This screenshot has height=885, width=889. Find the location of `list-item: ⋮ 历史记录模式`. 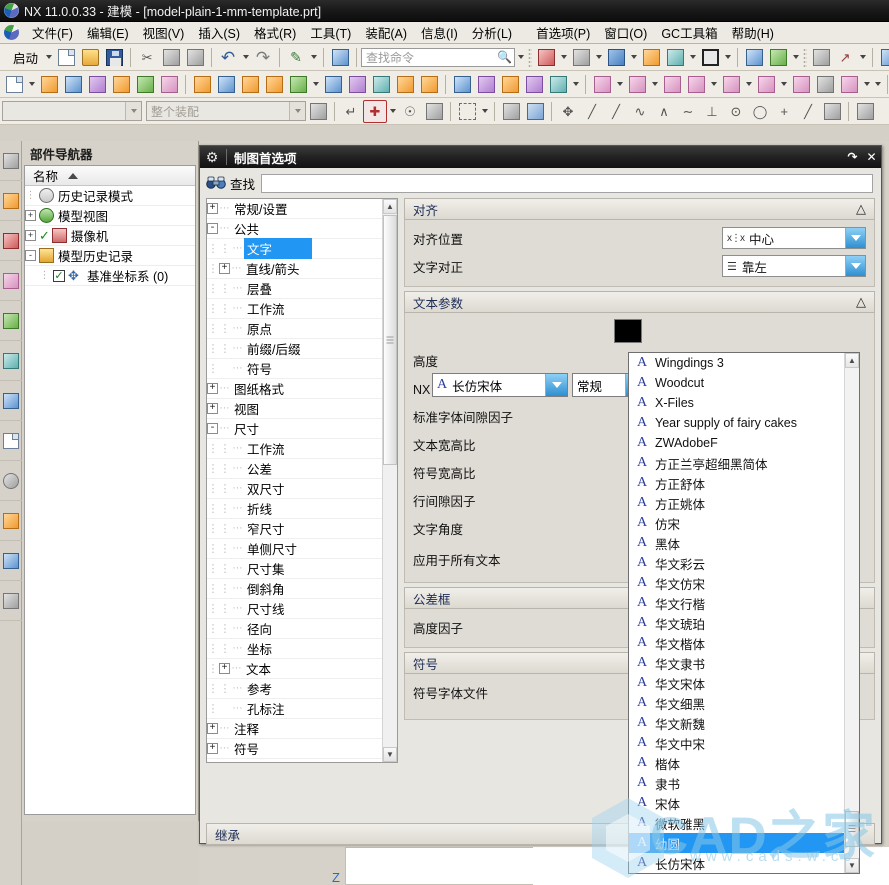

list-item: ⋮ 历史记录模式 is located at coordinates (110, 196).